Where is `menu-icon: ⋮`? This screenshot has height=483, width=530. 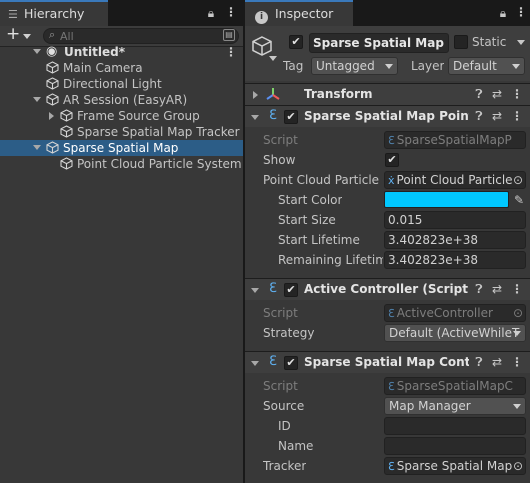
menu-icon: ⋮ is located at coordinates (231, 12).